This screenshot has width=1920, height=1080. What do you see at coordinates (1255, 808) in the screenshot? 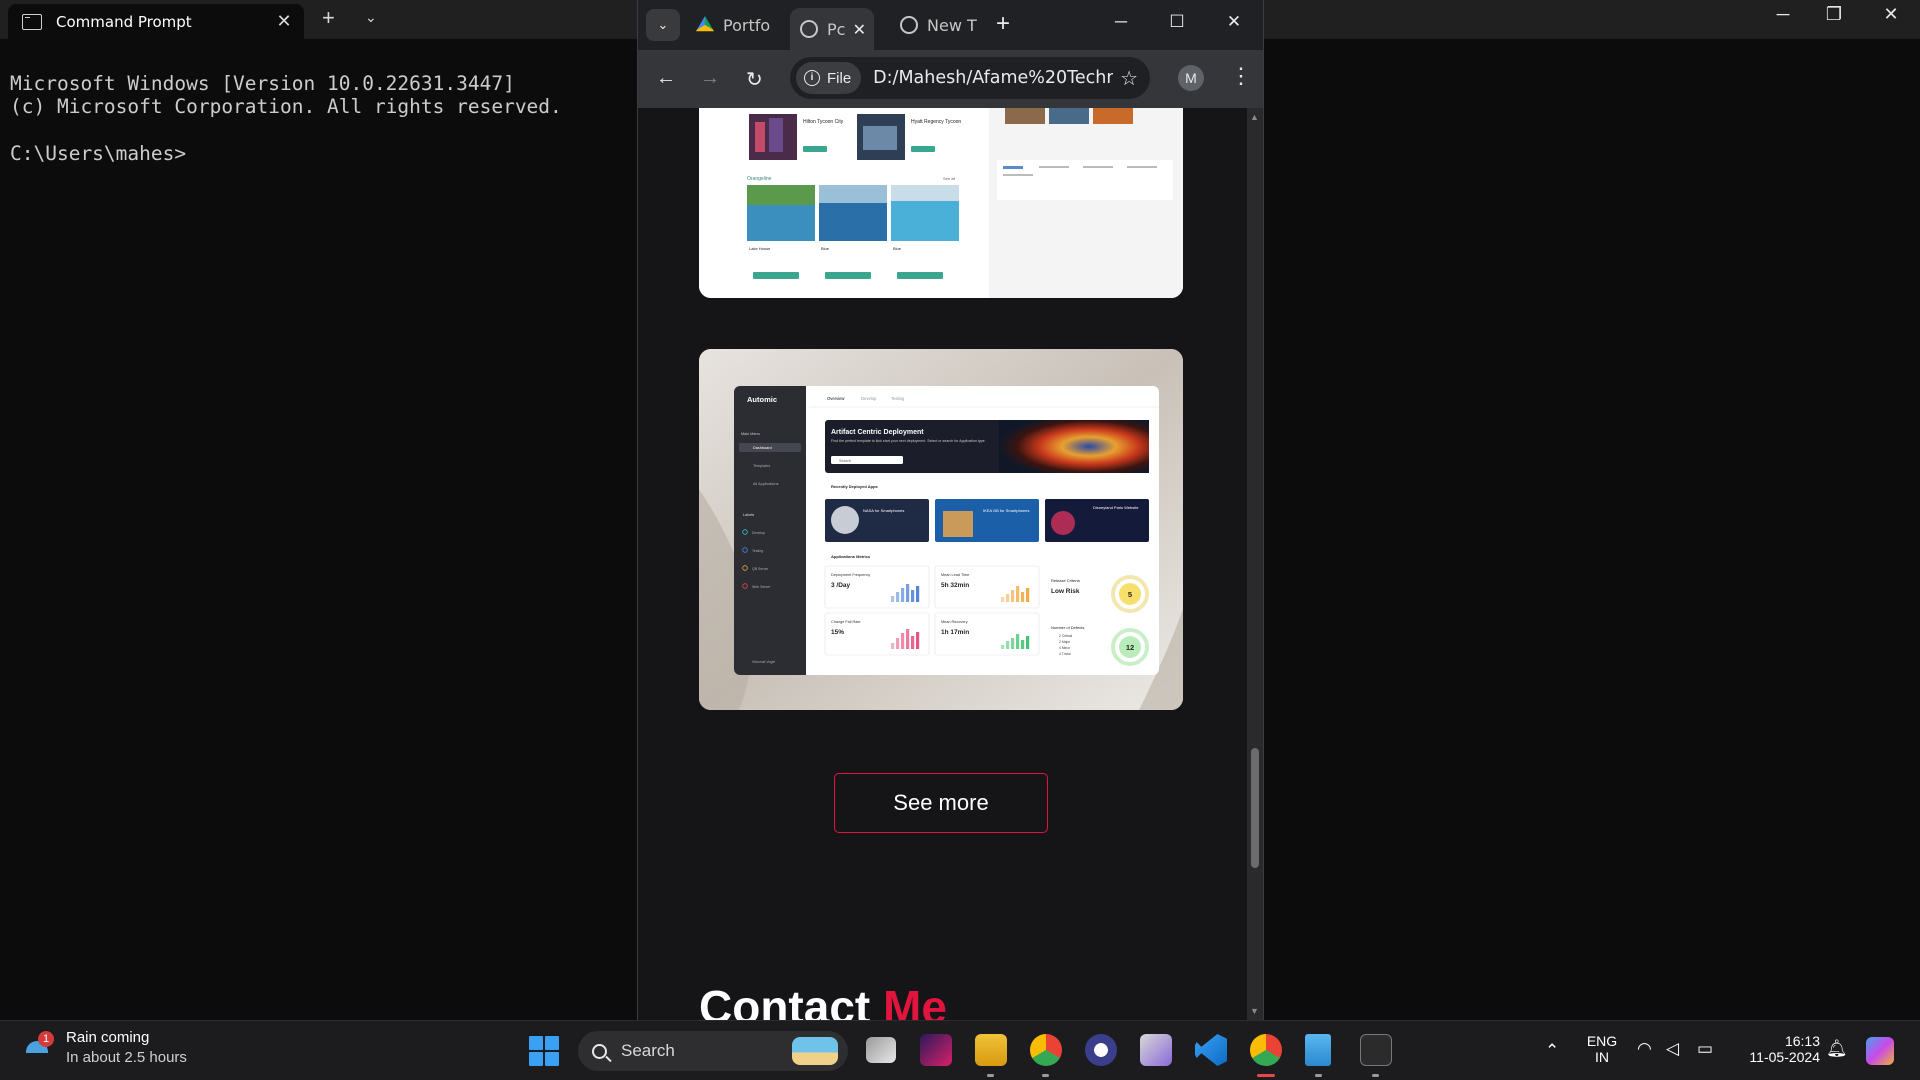
I see `scroll-thumb` at bounding box center [1255, 808].